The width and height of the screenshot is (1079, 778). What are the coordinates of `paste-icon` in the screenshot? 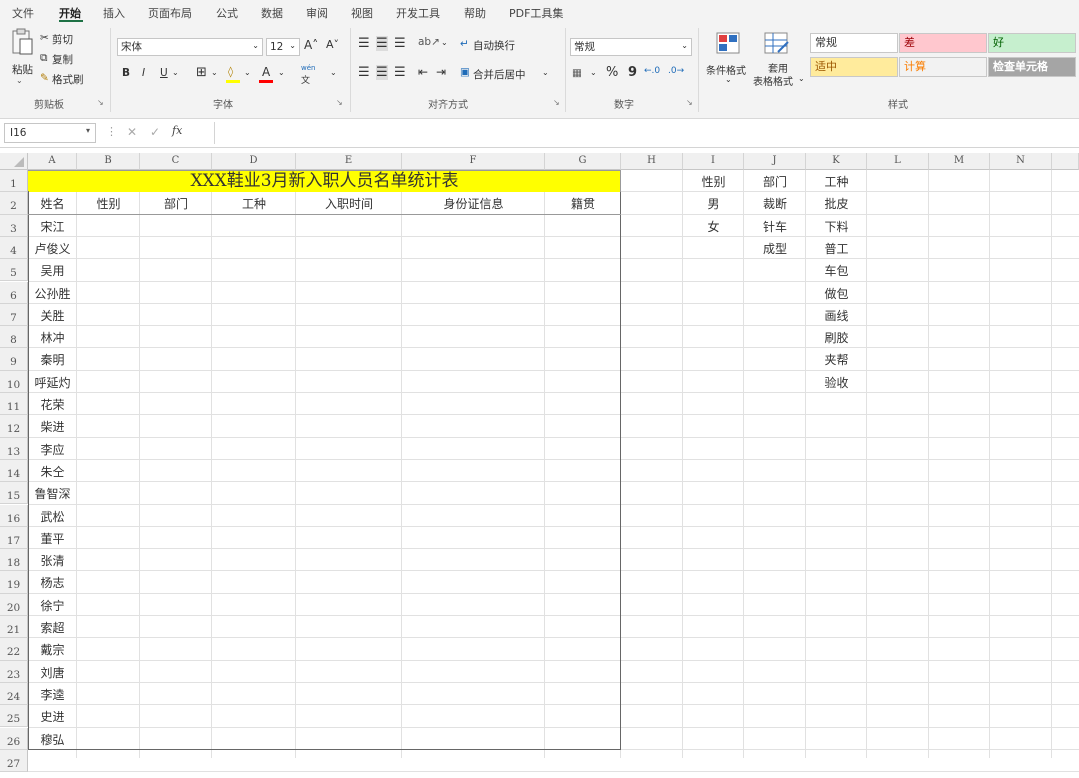 It's located at (22, 42).